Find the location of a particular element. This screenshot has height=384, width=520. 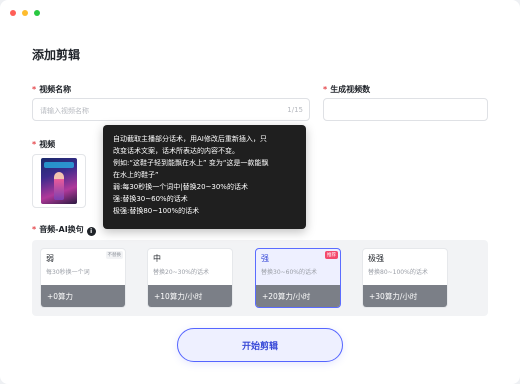

close-window-button is located at coordinates (13, 13).